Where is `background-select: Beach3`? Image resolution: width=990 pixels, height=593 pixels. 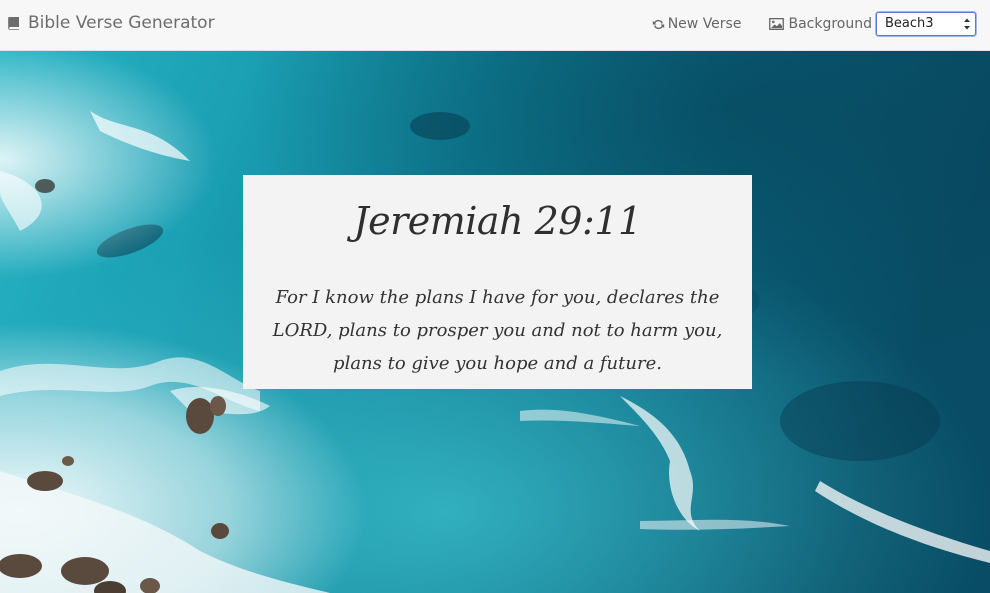 background-select: Beach3 is located at coordinates (926, 24).